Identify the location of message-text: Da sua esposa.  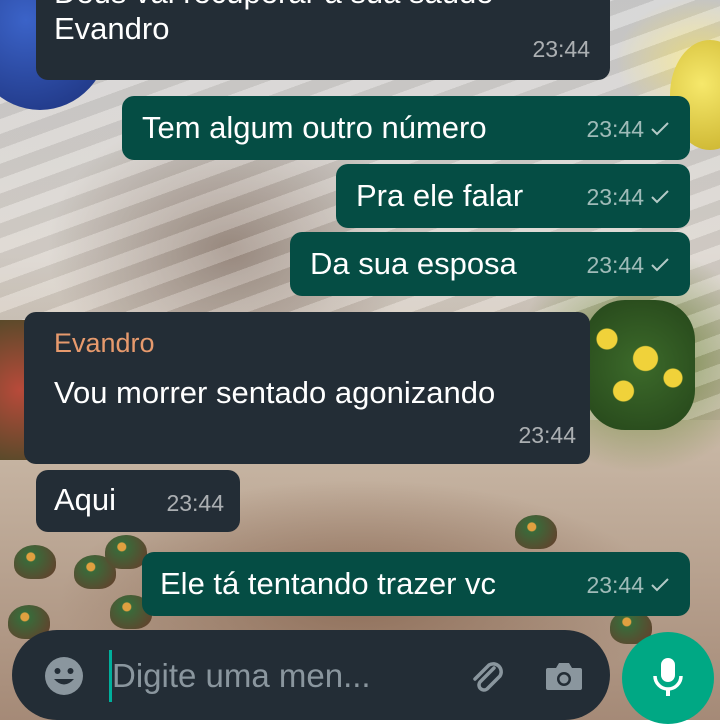
(413, 263).